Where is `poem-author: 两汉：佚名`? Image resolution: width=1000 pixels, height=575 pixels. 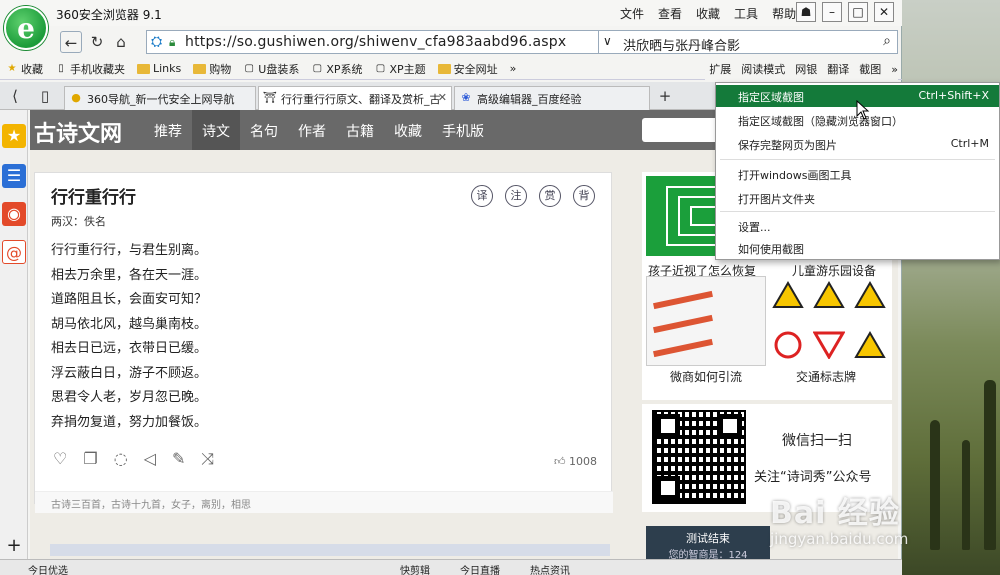
poem-author: 两汉：佚名 is located at coordinates (78, 221).